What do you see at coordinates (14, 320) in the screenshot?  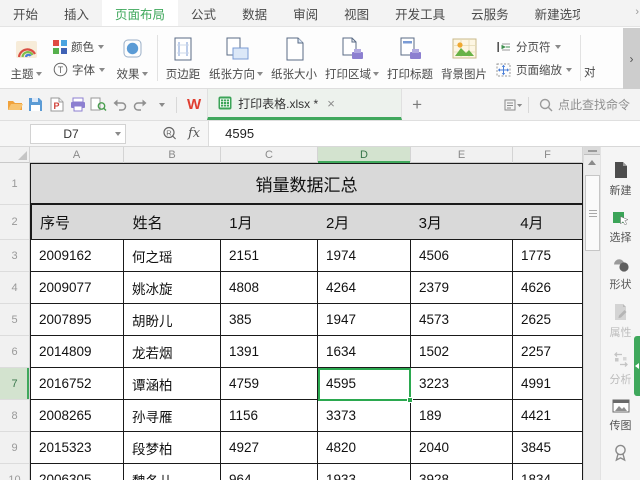 I see `row-header-5: 5` at bounding box center [14, 320].